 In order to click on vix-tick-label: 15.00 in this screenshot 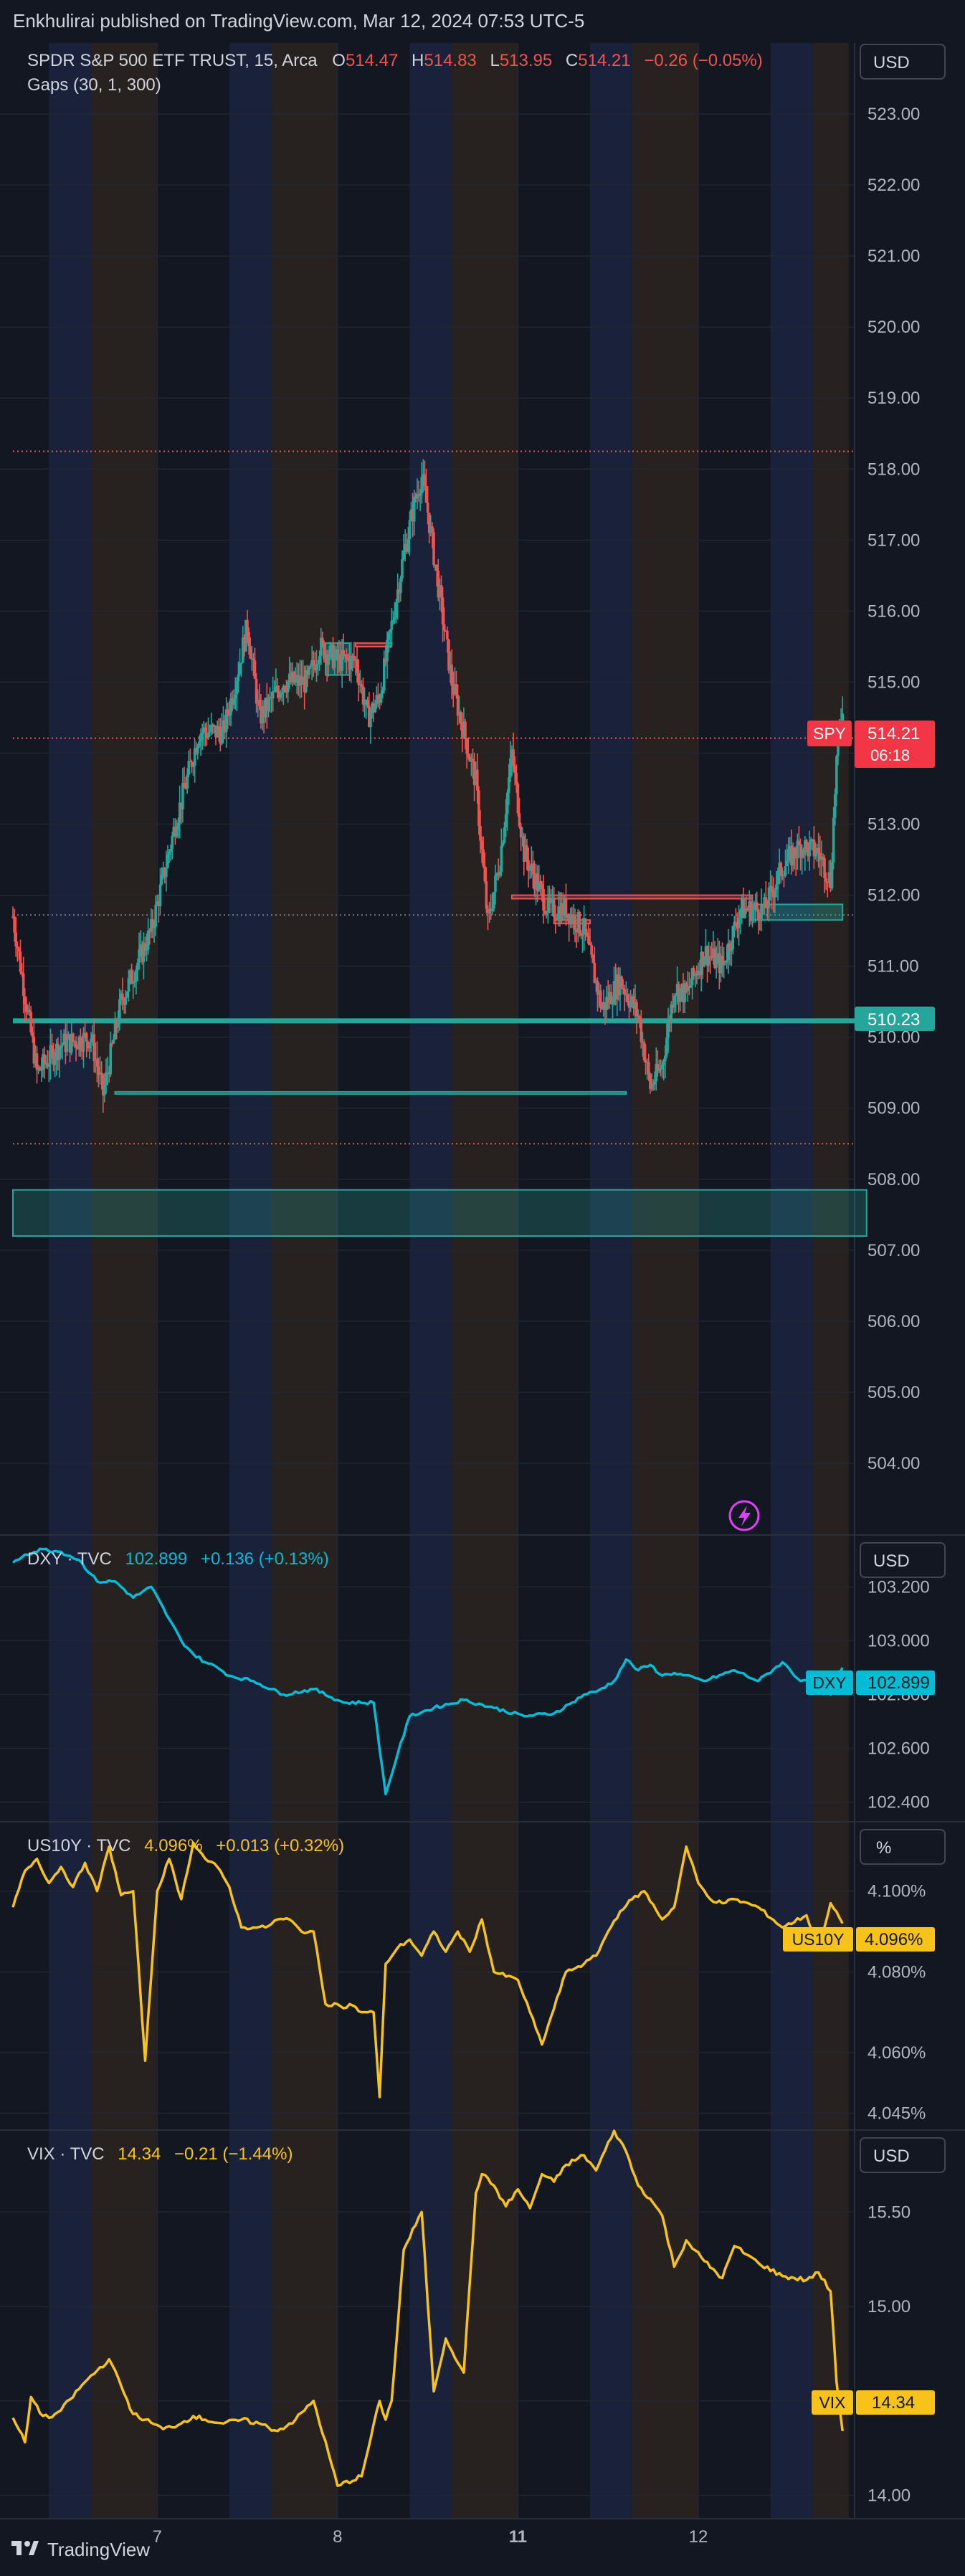, I will do `click(889, 2306)`.